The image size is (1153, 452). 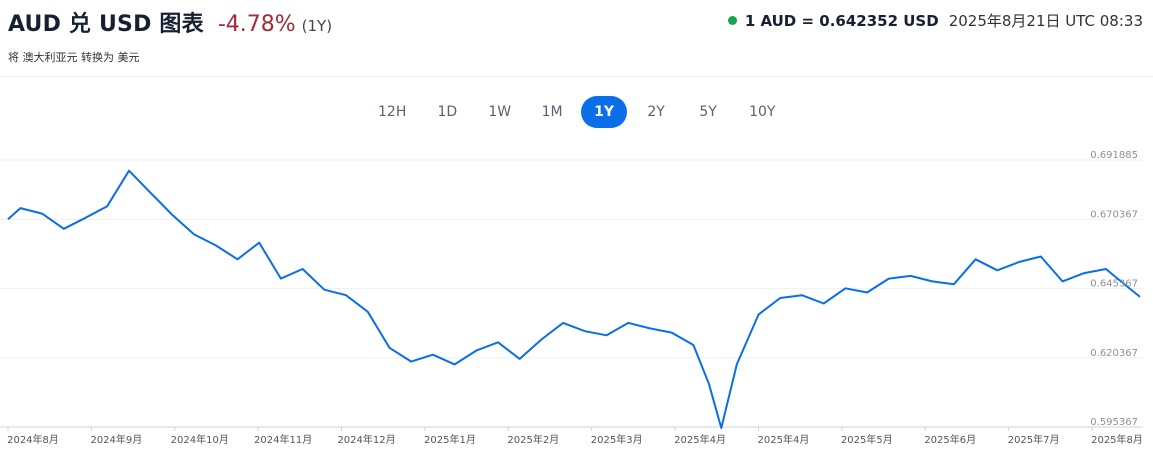 I want to click on tab-10y: 10Y, so click(x=762, y=112).